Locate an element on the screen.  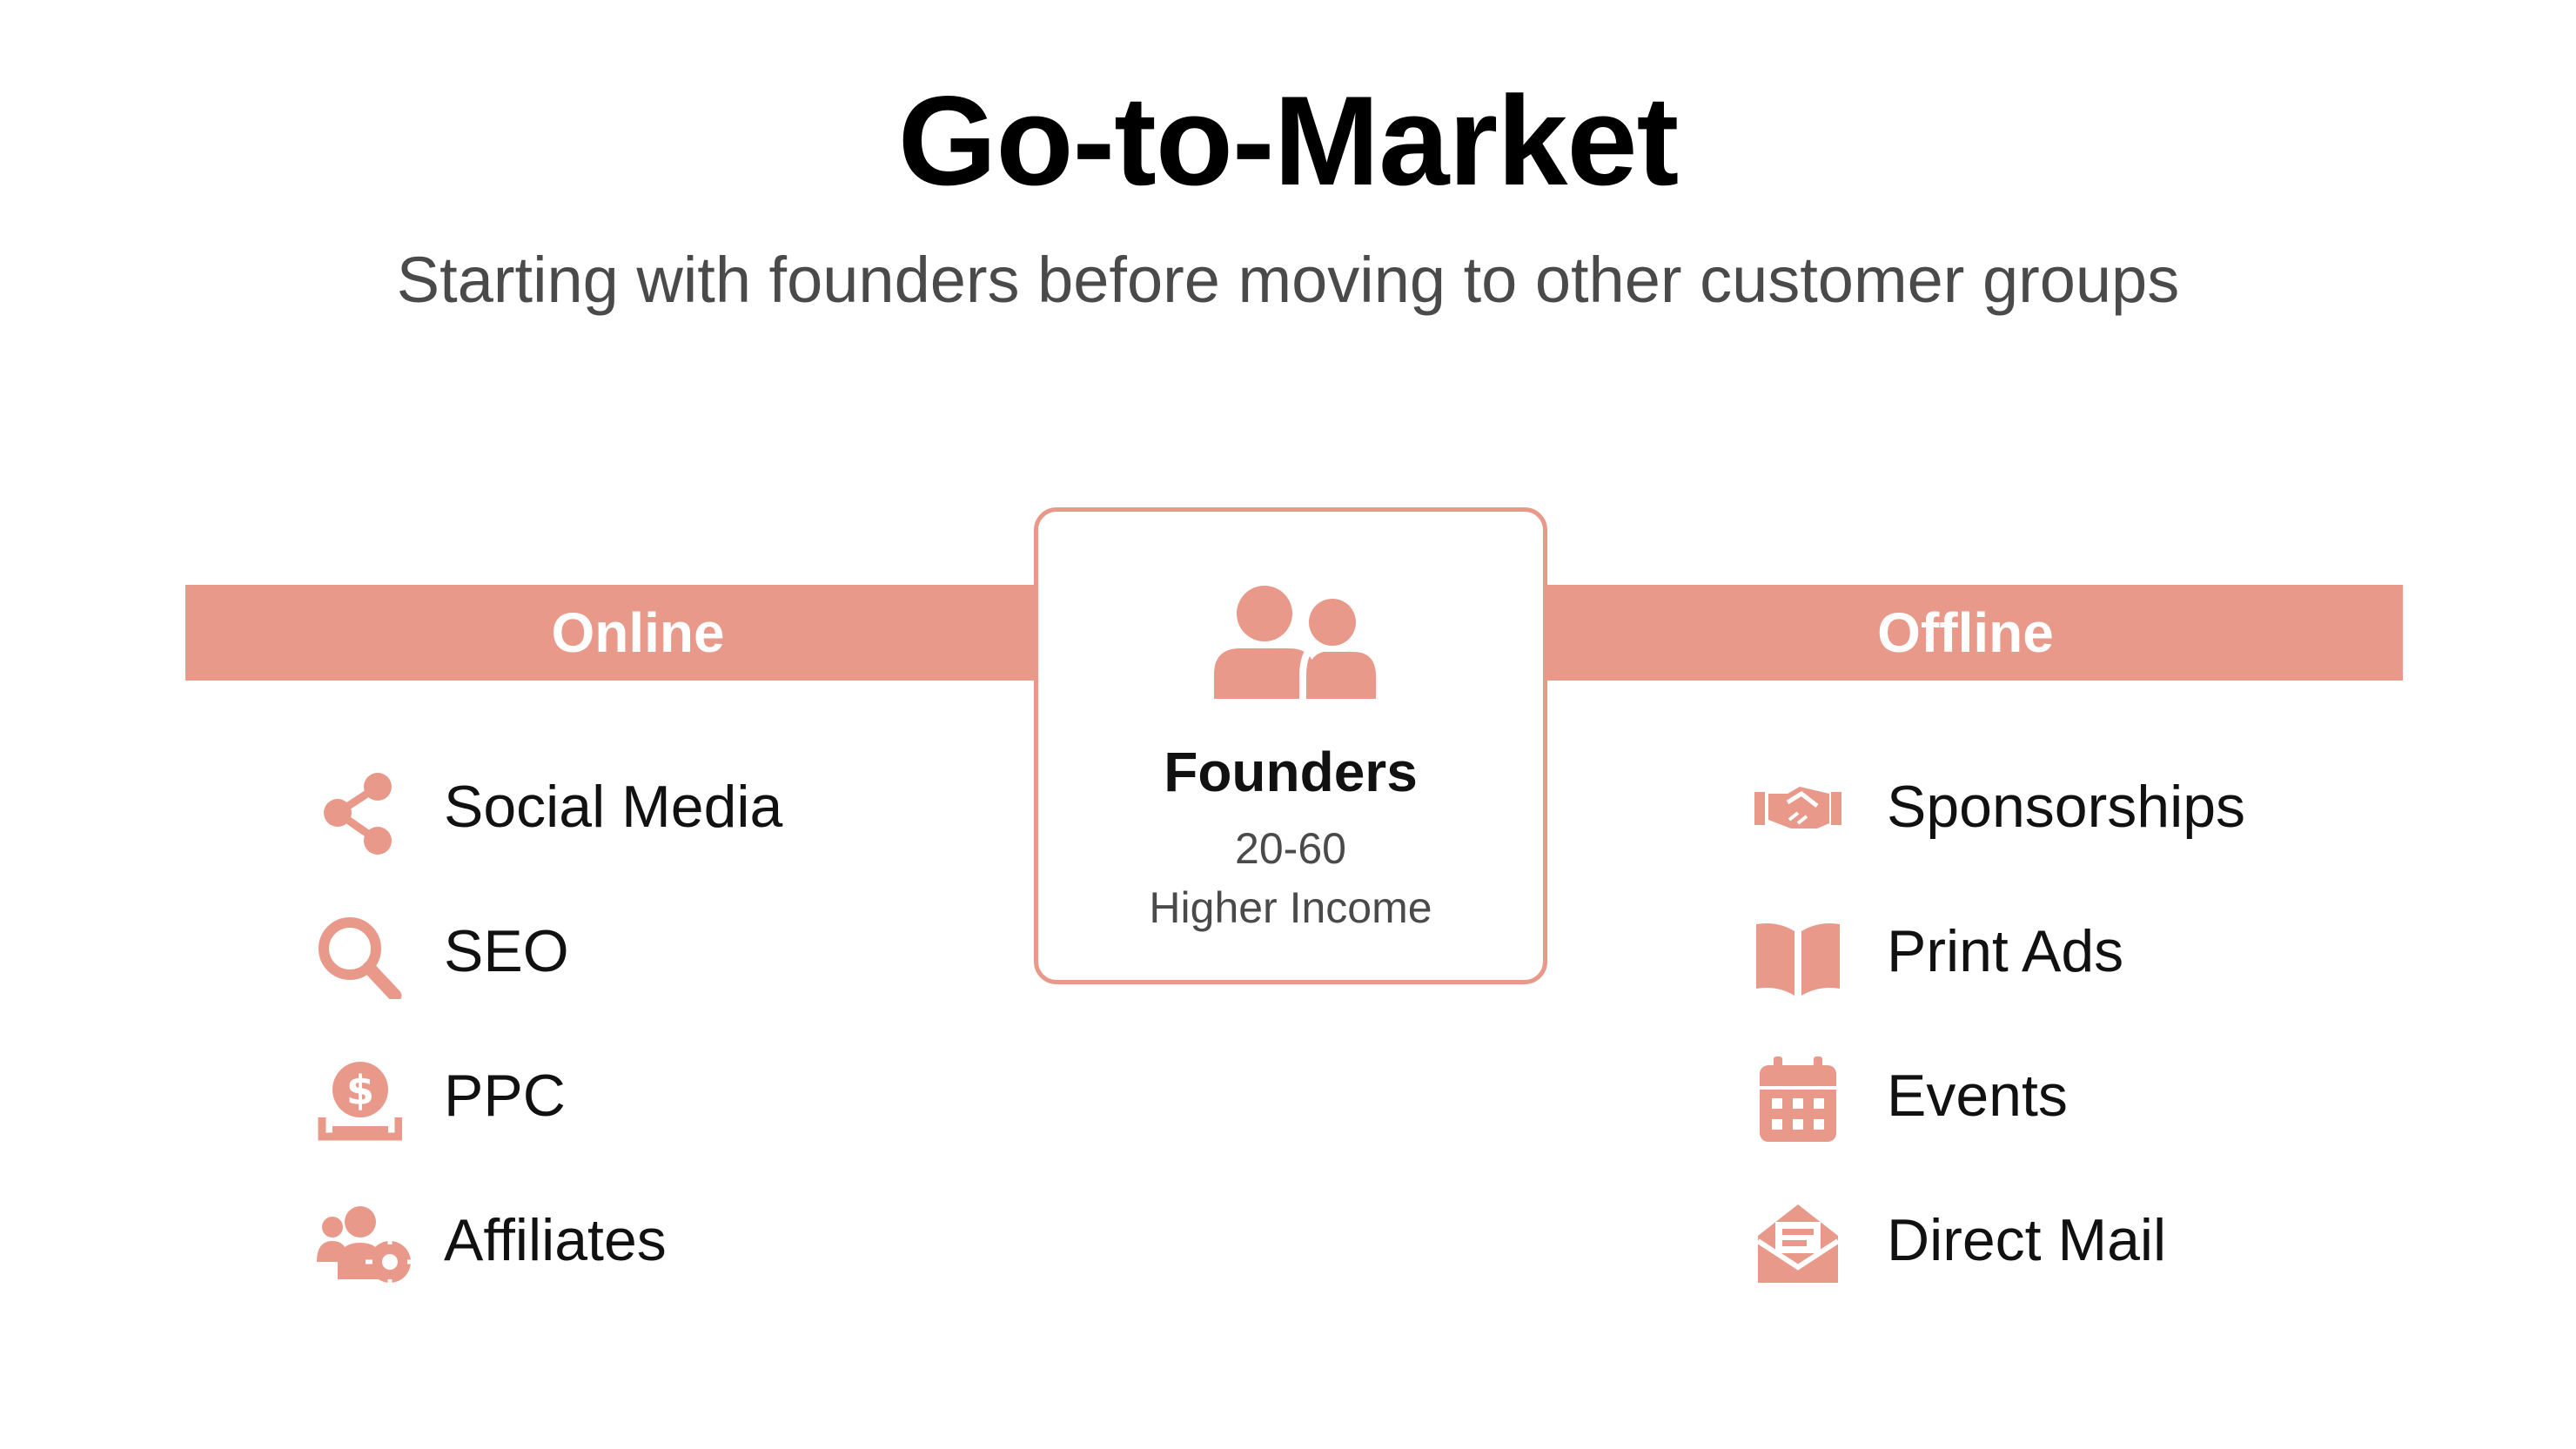
list-item-label: Sponsorships is located at coordinates (2066, 807).